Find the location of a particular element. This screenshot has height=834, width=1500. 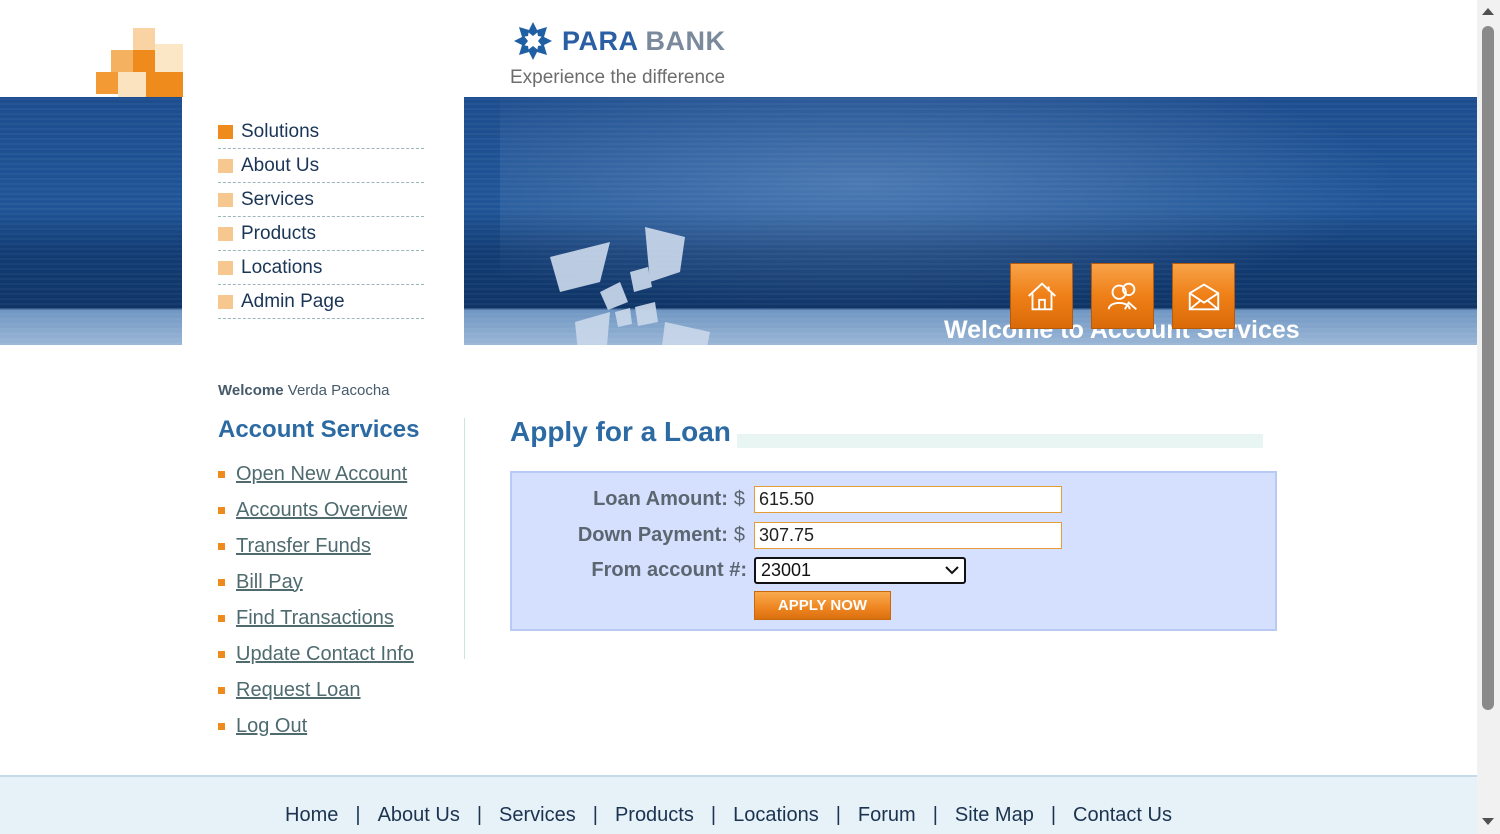

footer-link-forum: Forum is located at coordinates (887, 815).